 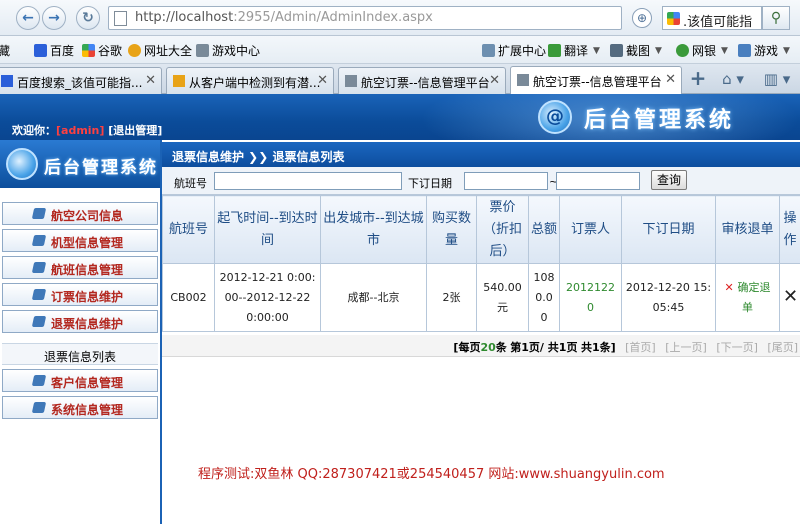 What do you see at coordinates (514, 50) in the screenshot?
I see `bookmark-extensions: 扩展中心` at bounding box center [514, 50].